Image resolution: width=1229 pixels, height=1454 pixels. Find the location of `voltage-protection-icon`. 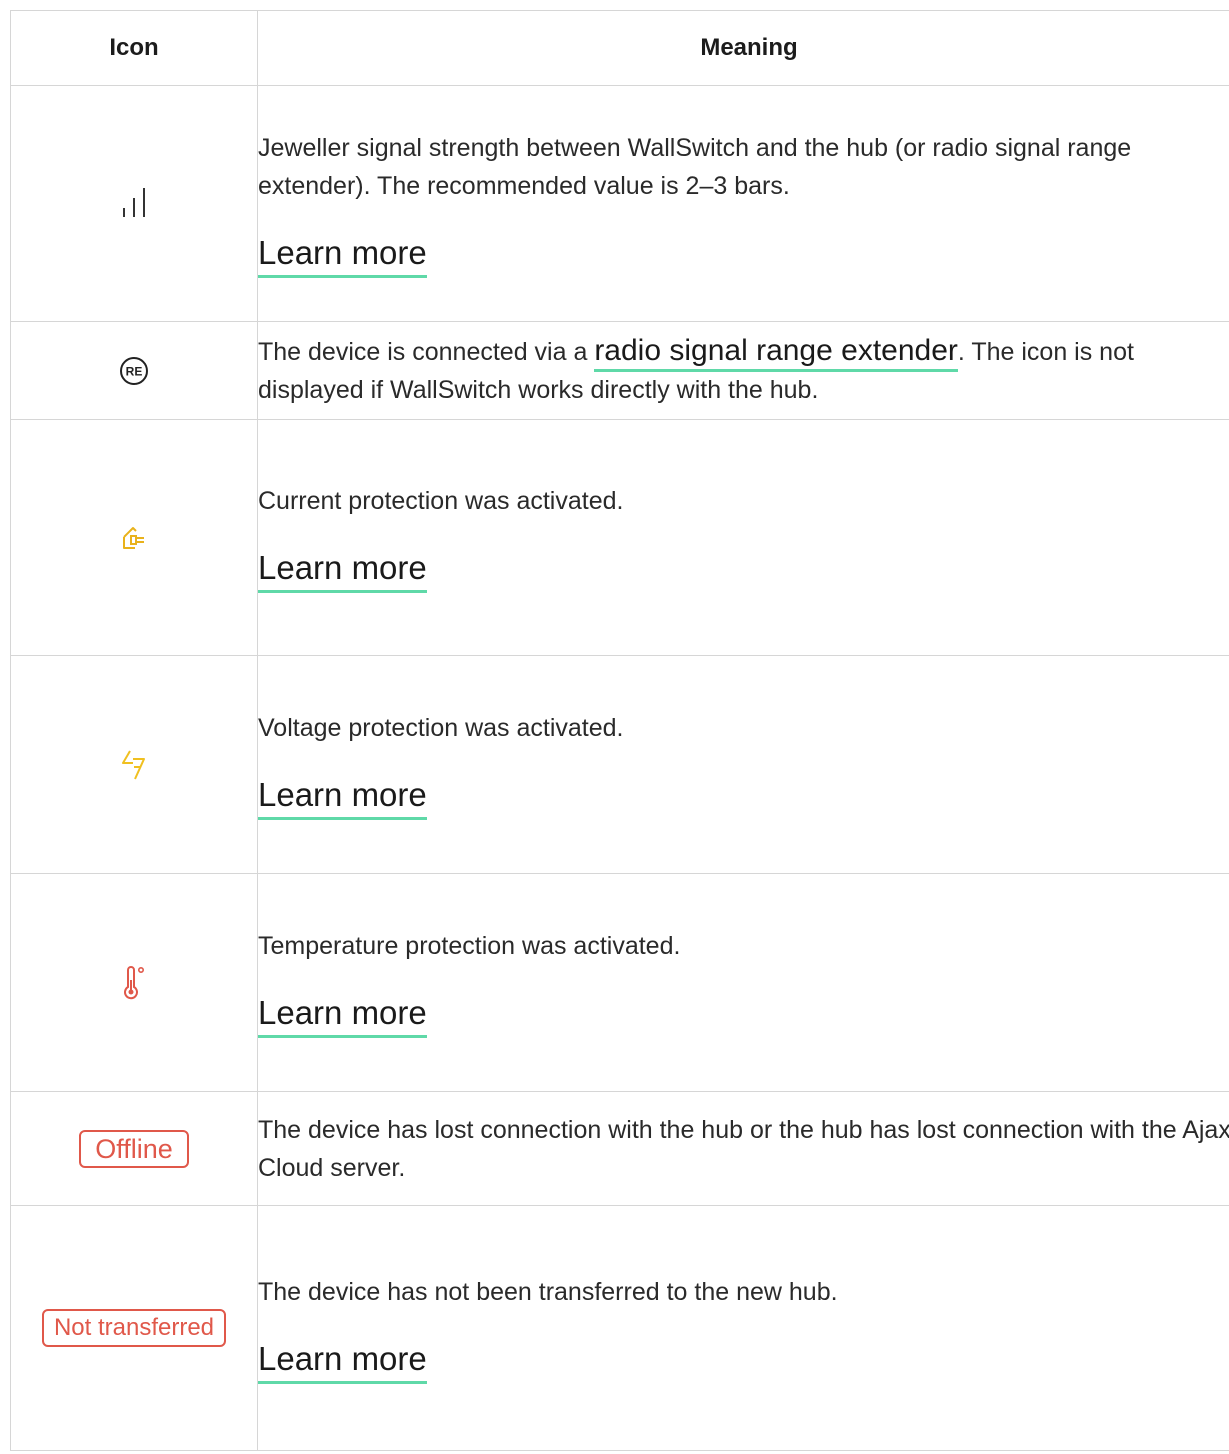

voltage-protection-icon is located at coordinates (134, 764).